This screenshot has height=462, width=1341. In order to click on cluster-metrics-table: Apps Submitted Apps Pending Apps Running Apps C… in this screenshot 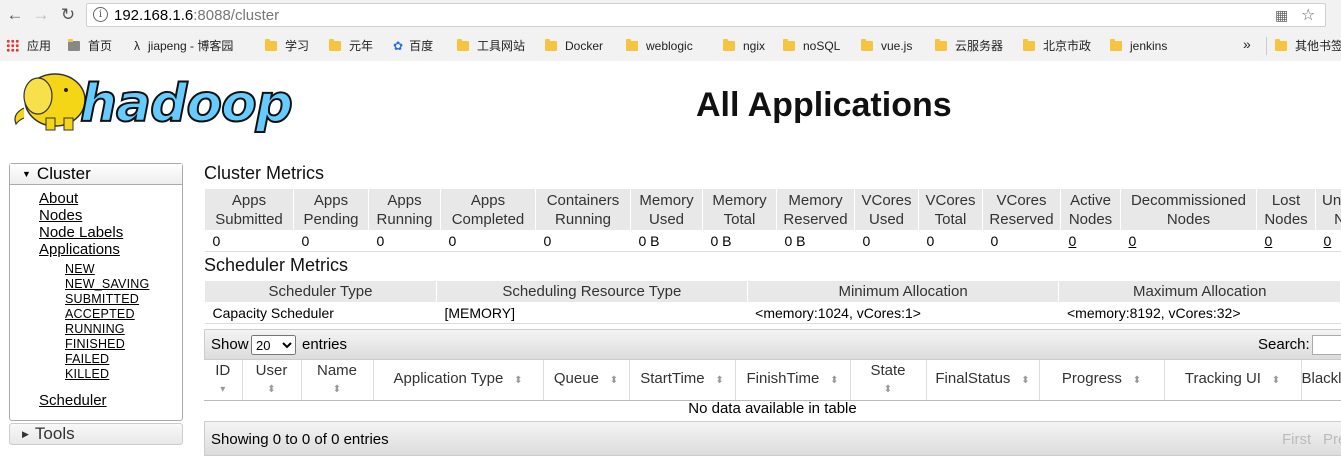, I will do `click(772, 220)`.